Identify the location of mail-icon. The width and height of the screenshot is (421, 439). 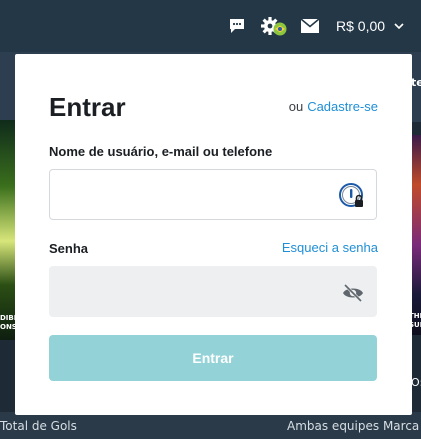
(310, 26).